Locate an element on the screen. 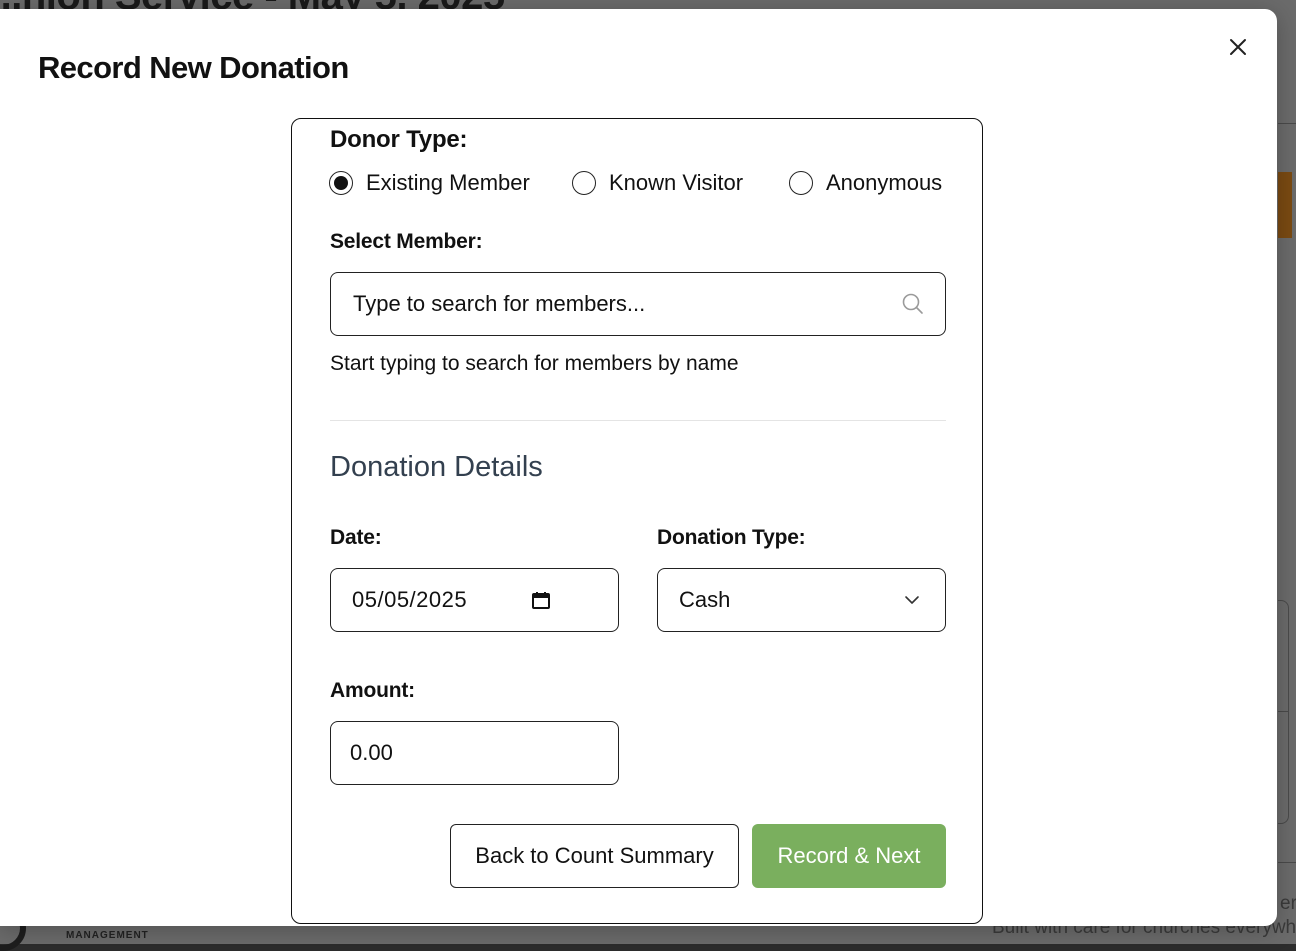  donation-type-select: Cash is located at coordinates (801, 600).